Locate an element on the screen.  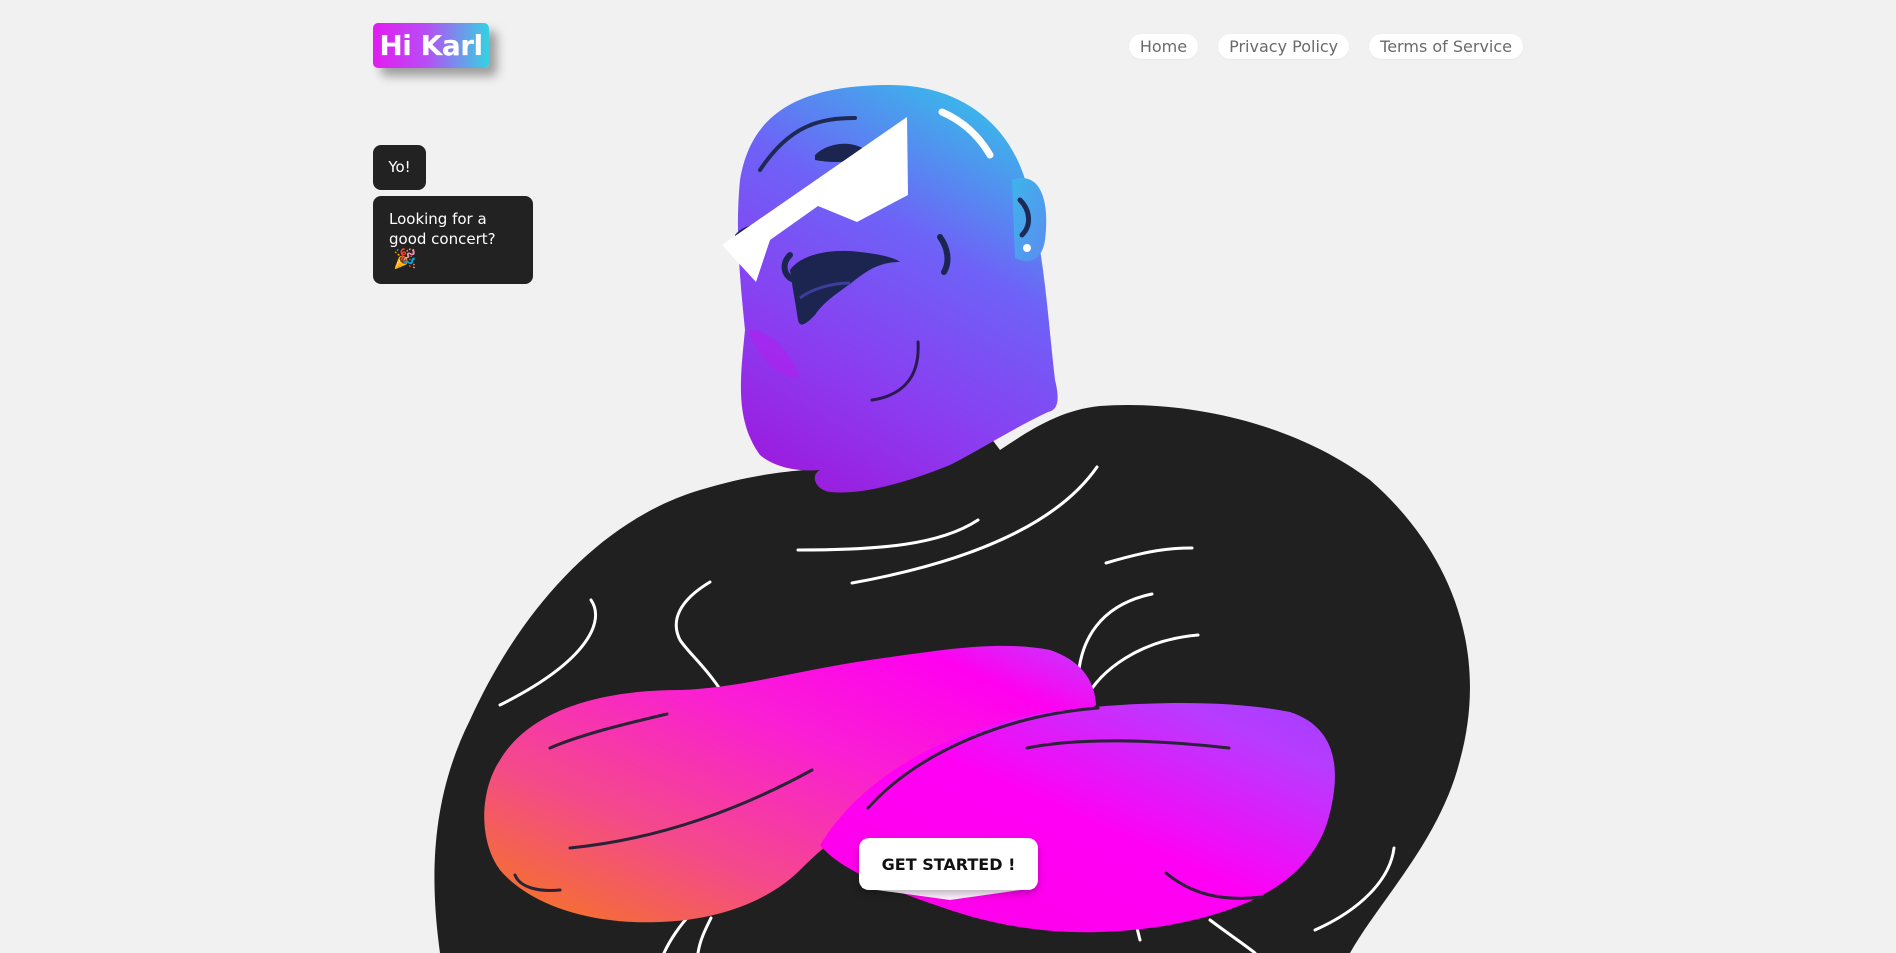
chat-bubble-greeting: Yo! is located at coordinates (399, 167).